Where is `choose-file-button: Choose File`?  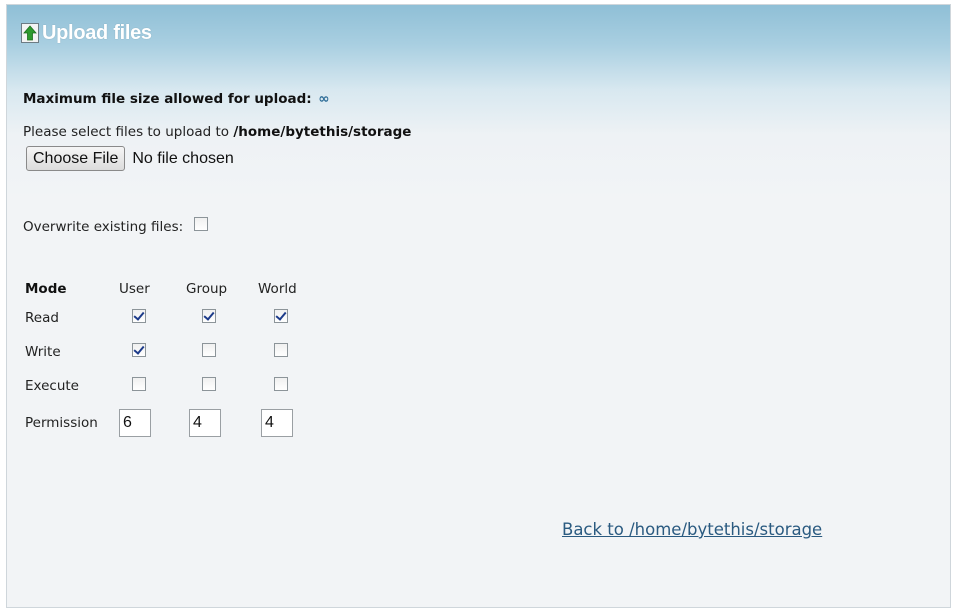
choose-file-button: Choose File is located at coordinates (76, 158).